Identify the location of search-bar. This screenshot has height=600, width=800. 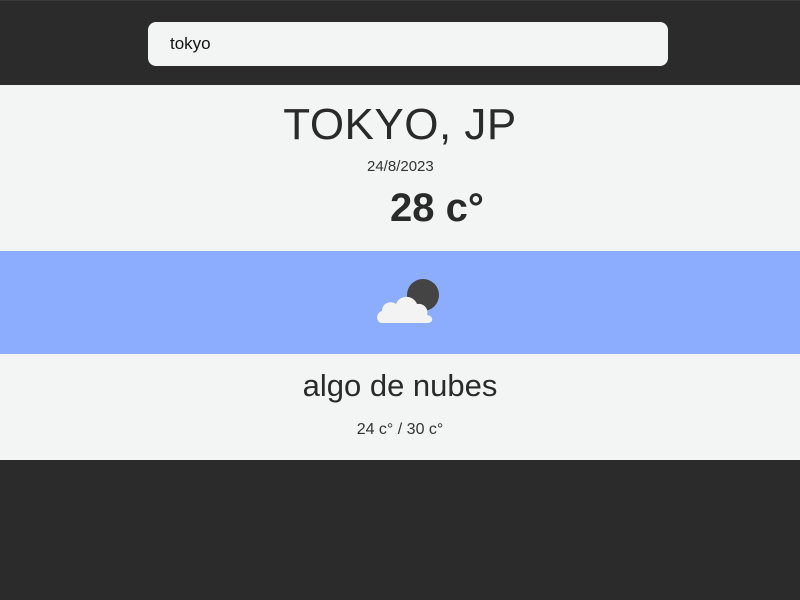
(400, 42).